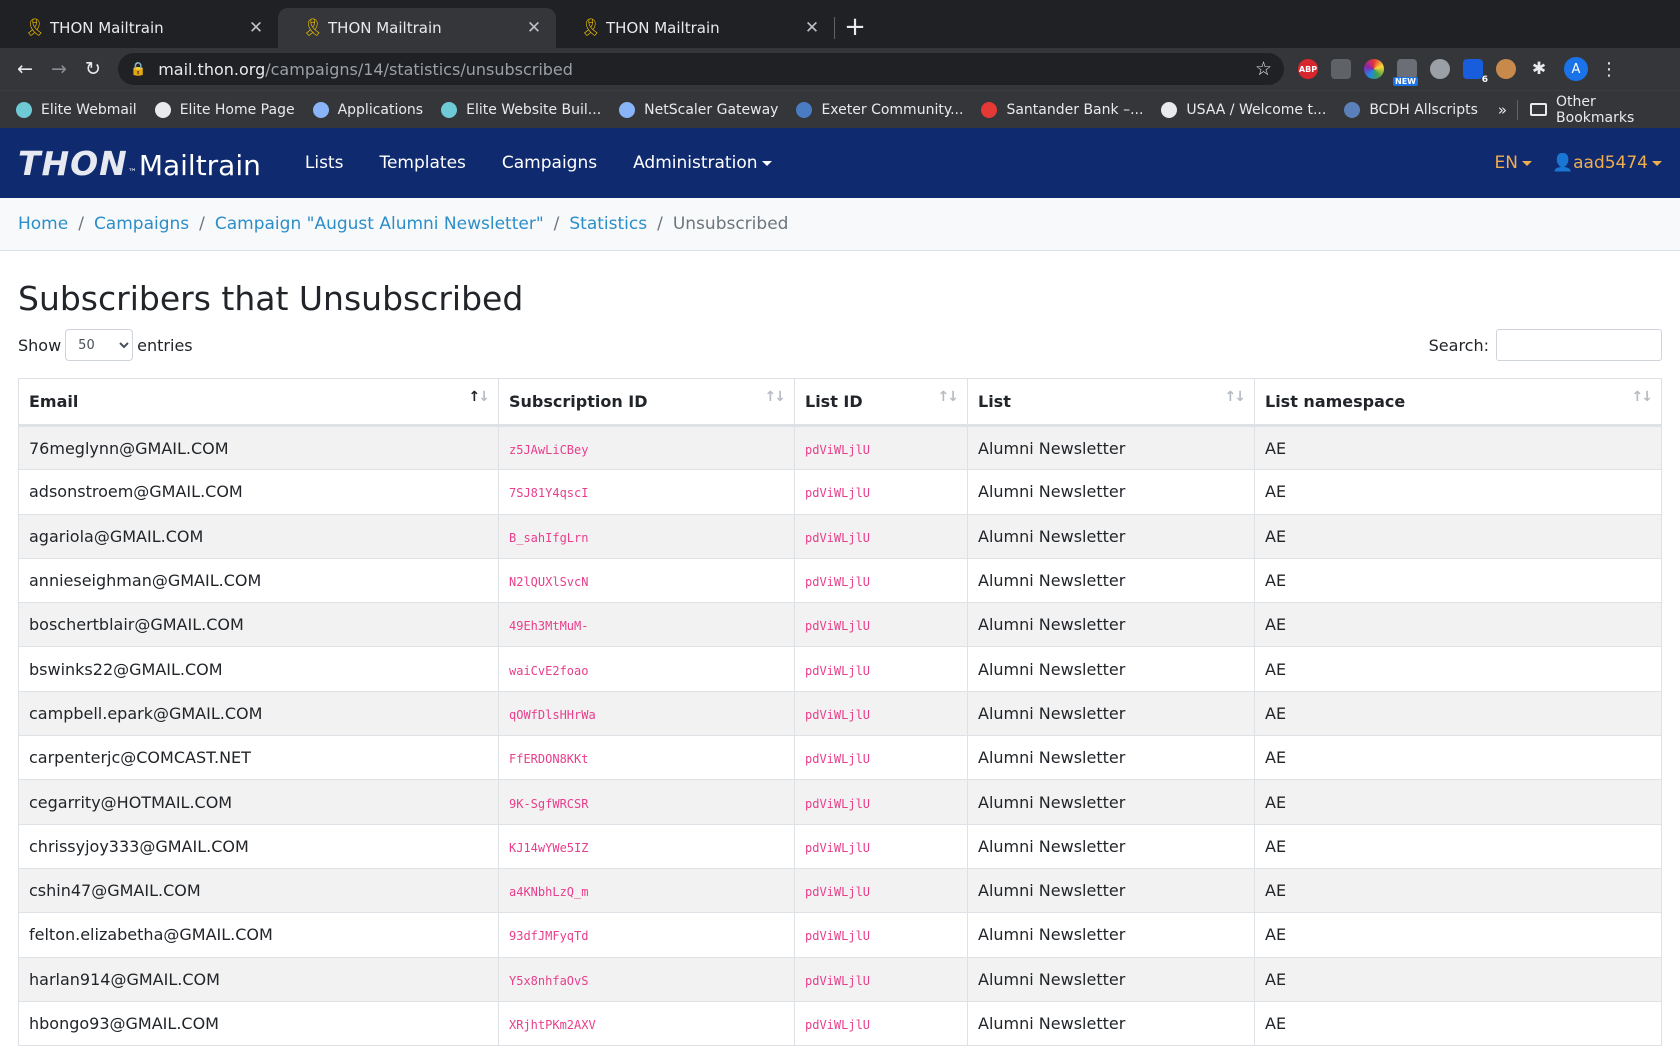 This screenshot has width=1680, height=1050. Describe the element at coordinates (139, 163) in the screenshot. I see `brand-logo: THON ™ Mailtrain` at that location.